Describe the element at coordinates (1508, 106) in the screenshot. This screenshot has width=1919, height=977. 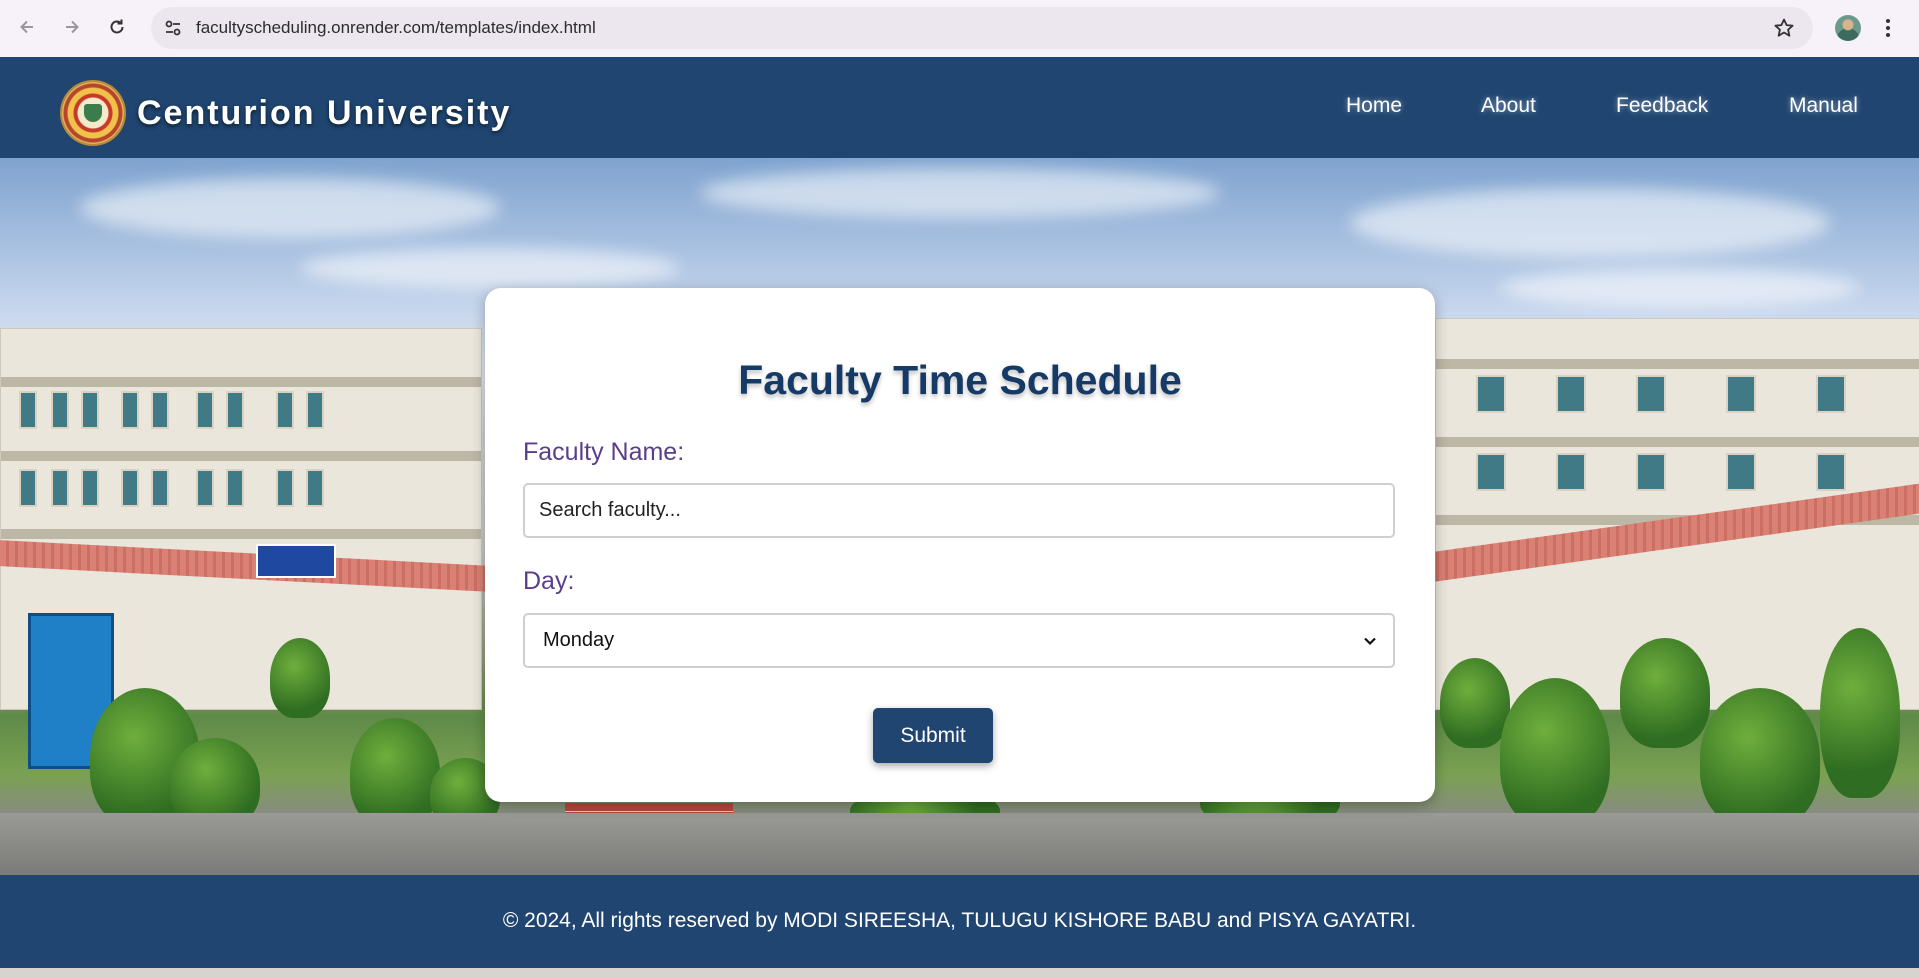
I see `nav-about-link: About` at that location.